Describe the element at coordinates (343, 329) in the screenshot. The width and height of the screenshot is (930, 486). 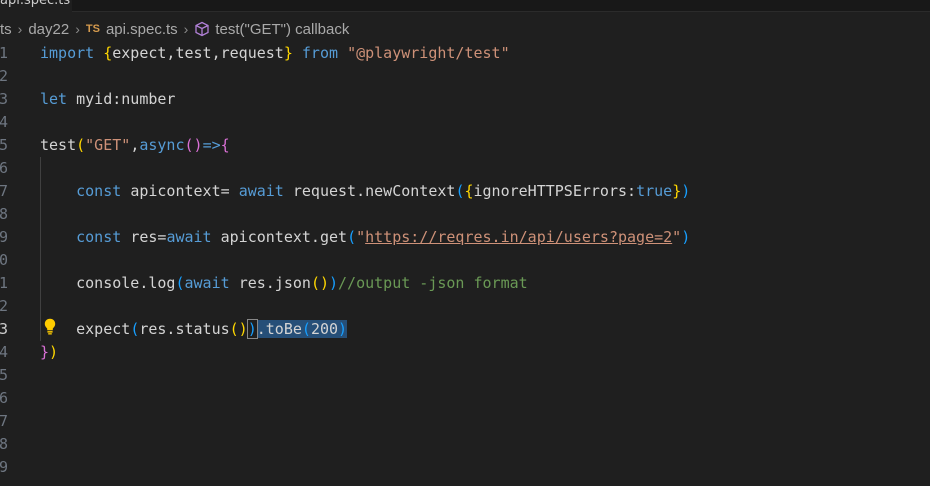
I see `selected-token: )` at that location.